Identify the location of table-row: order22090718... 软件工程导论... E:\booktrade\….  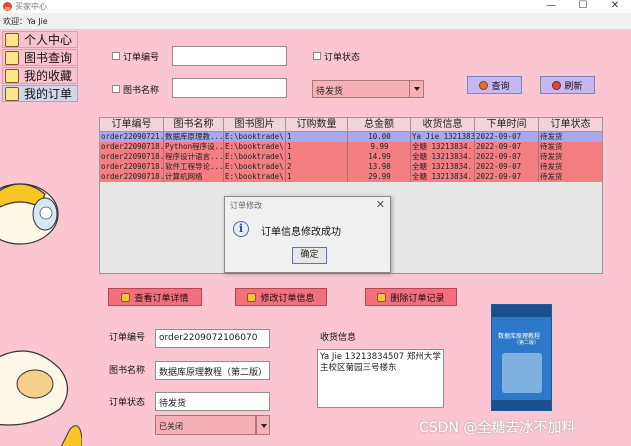
(351, 167).